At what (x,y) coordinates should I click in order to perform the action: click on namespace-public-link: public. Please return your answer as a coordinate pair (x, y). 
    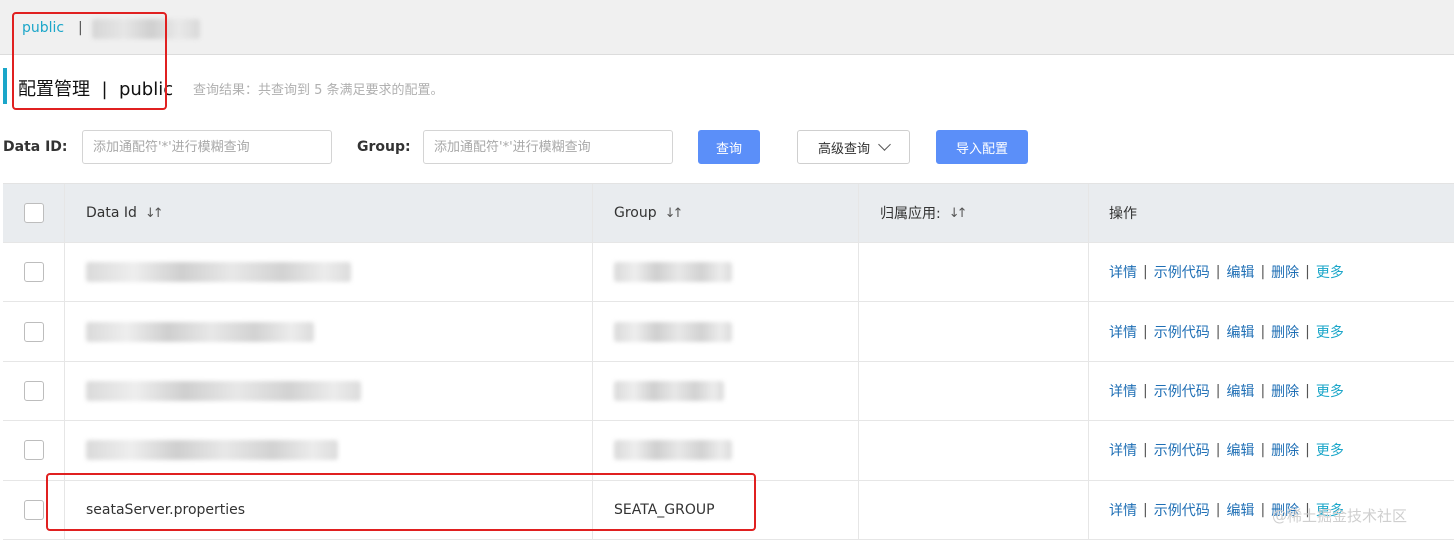
    Looking at the image, I should click on (43, 28).